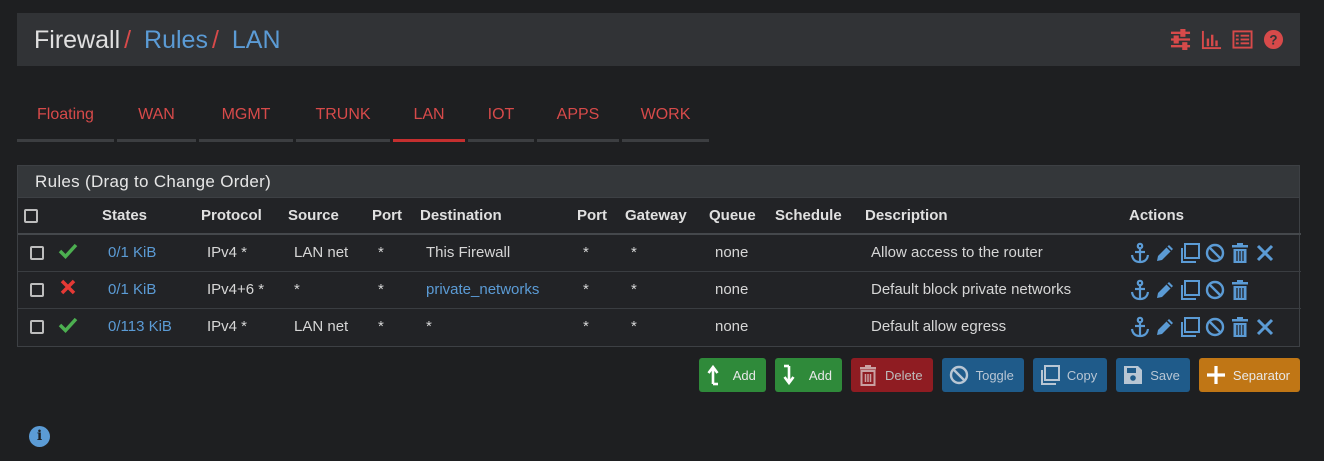  What do you see at coordinates (667, 216) in the screenshot?
I see `column-gateway: Gateway` at bounding box center [667, 216].